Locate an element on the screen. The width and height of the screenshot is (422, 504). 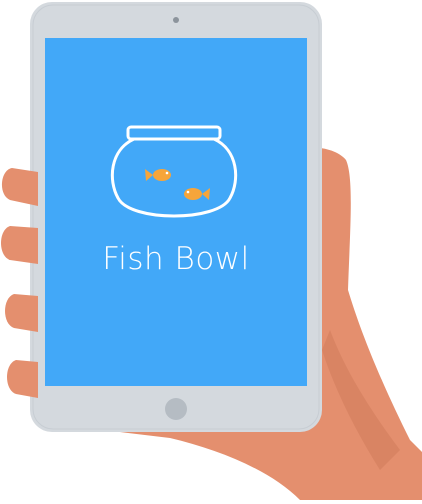
camera-dot-icon is located at coordinates (176, 20).